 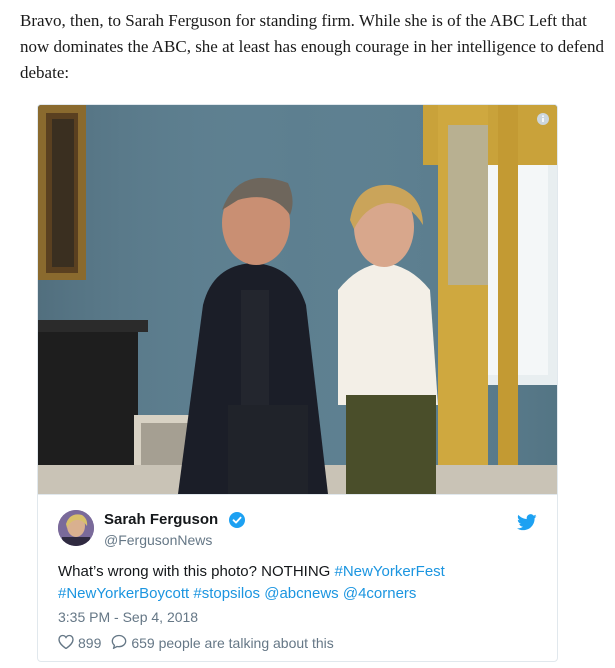 I want to click on avatar, so click(x=76, y=528).